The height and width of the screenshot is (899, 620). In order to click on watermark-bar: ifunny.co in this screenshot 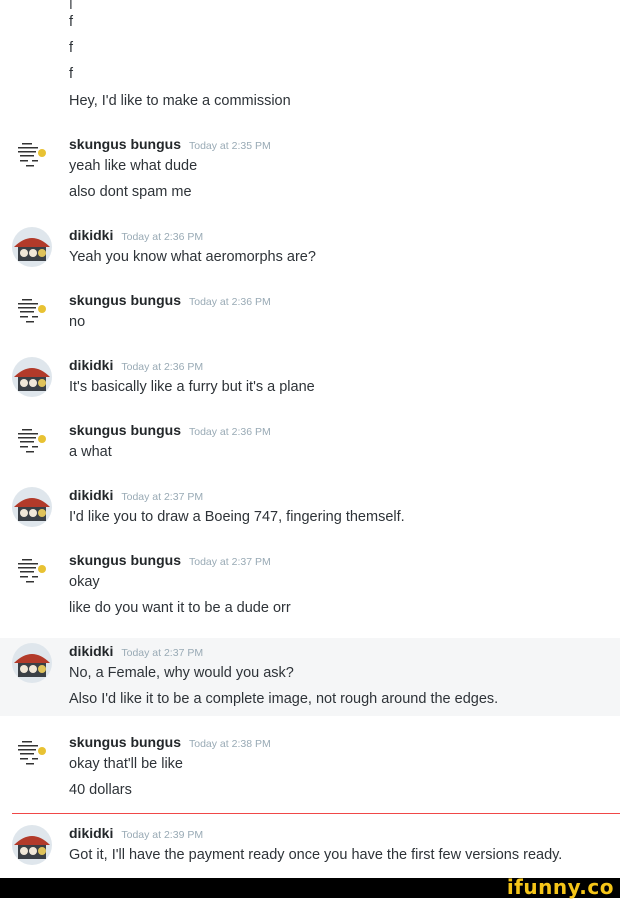, I will do `click(310, 887)`.